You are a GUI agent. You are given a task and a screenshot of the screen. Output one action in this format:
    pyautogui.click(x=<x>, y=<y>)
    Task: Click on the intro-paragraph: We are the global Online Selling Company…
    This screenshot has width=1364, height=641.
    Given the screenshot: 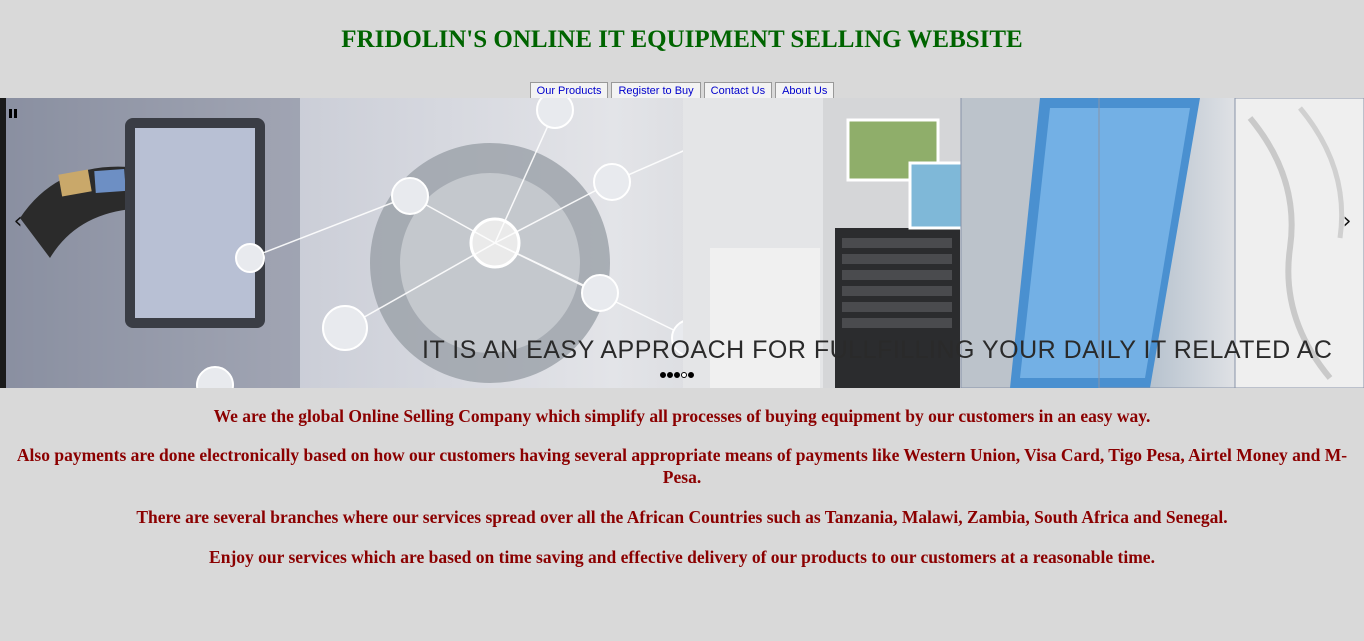 What is the action you would take?
    pyautogui.click(x=682, y=416)
    